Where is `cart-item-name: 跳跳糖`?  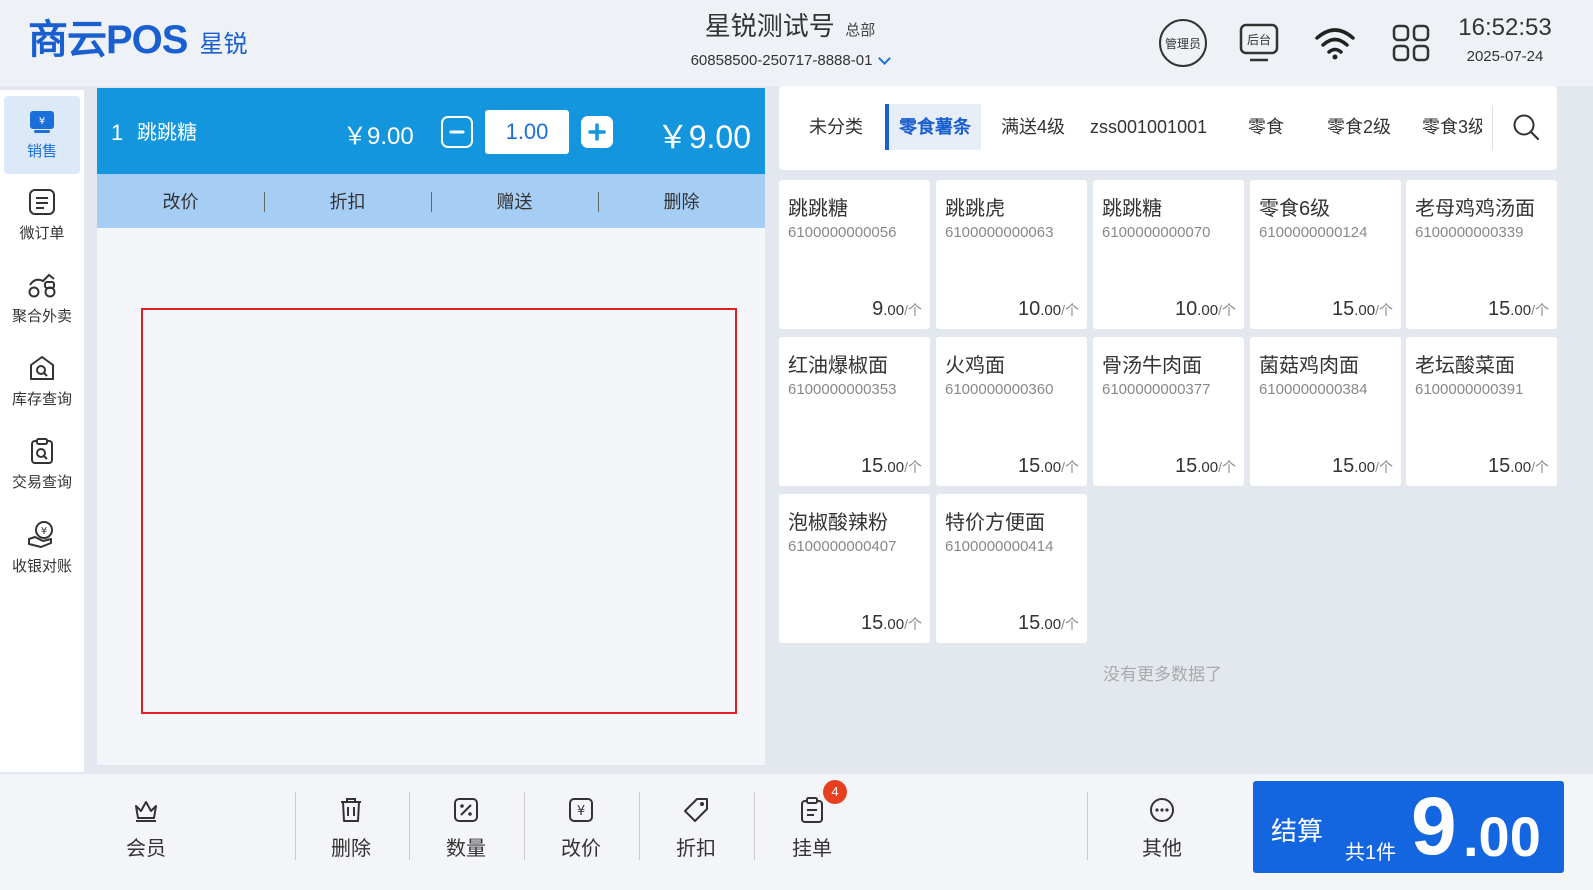 cart-item-name: 跳跳糖 is located at coordinates (167, 133).